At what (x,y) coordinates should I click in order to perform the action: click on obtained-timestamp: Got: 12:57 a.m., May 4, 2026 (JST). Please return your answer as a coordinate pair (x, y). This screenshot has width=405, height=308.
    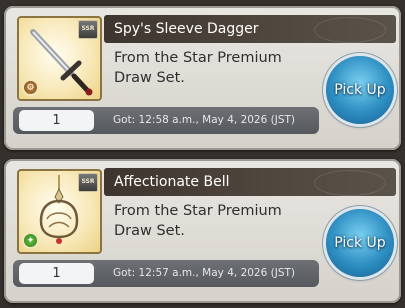
    Looking at the image, I should click on (204, 273).